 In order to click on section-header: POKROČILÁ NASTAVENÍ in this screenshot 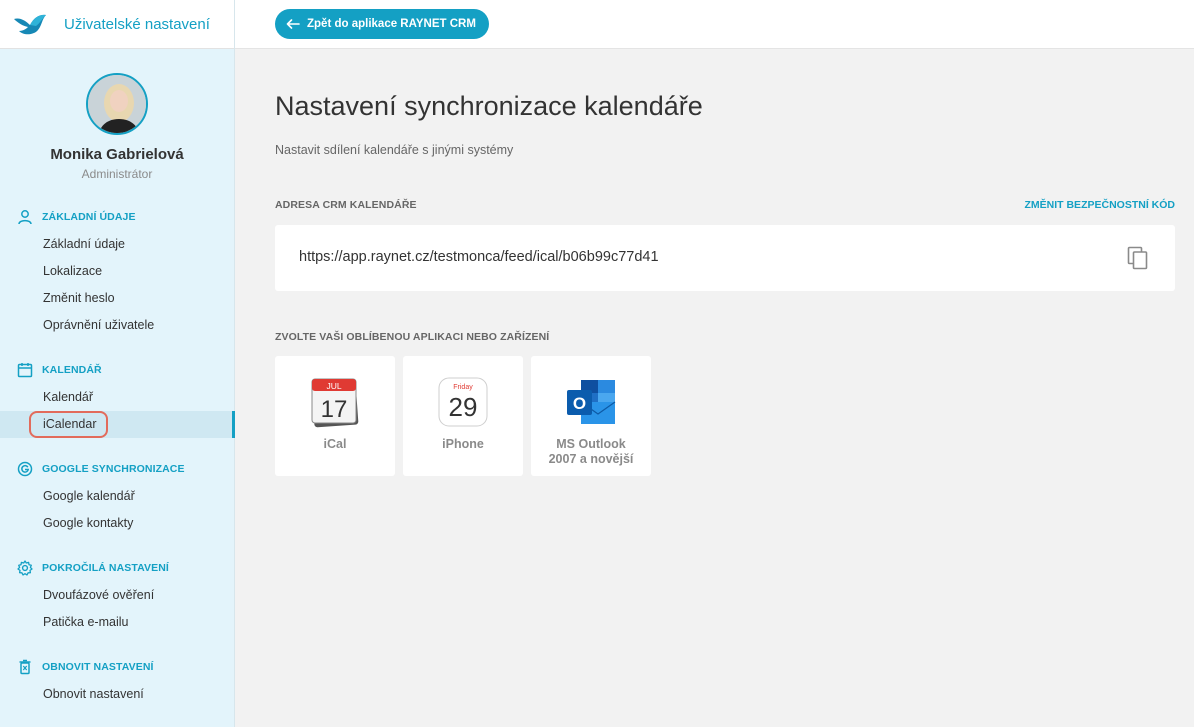, I will do `click(117, 568)`.